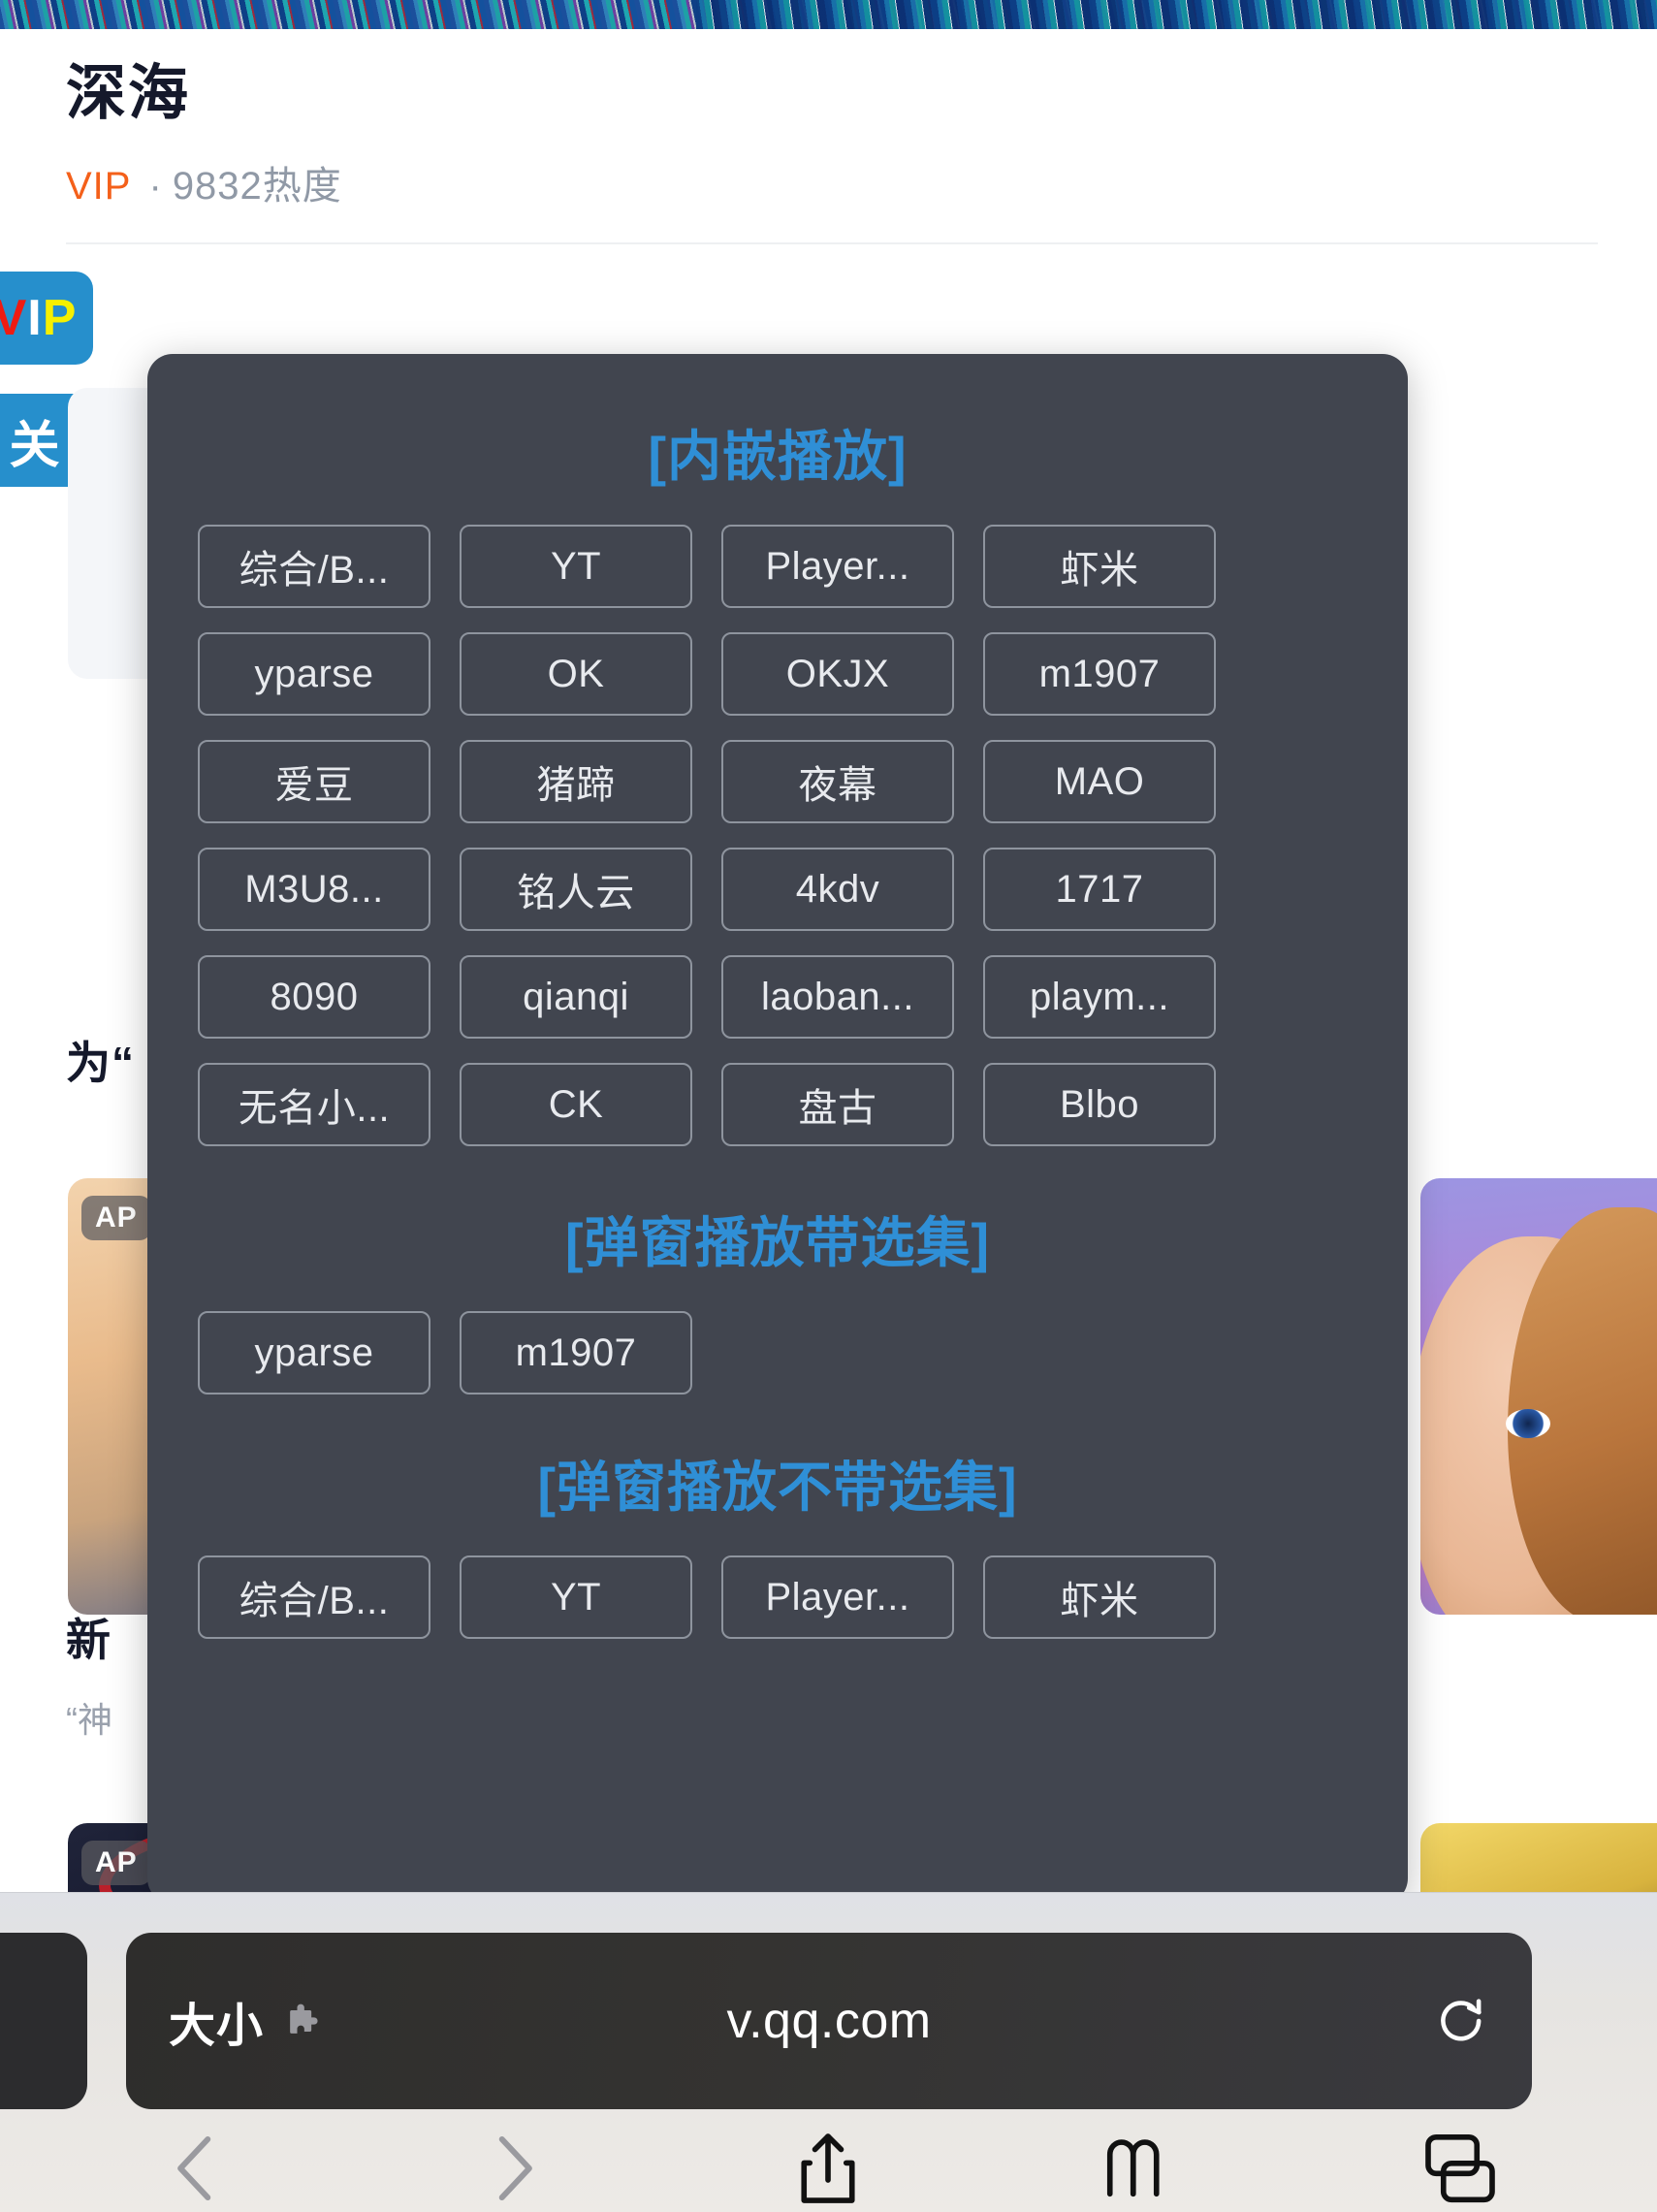  Describe the element at coordinates (513, 2169) in the screenshot. I see `forward-chevron-icon` at that location.